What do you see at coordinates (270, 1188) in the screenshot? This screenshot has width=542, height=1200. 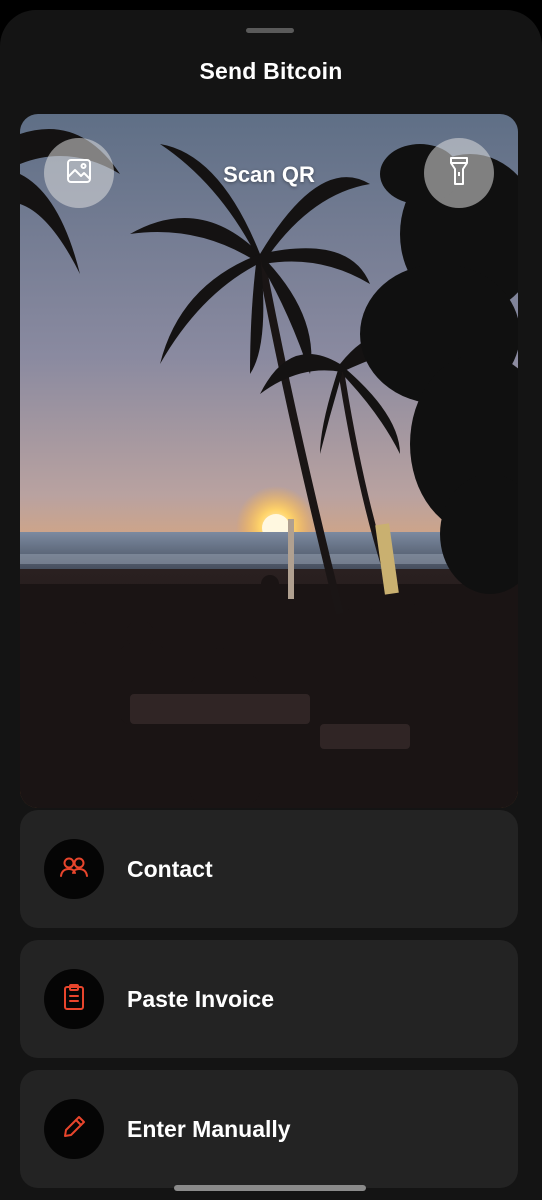 I see `home-indicator` at bounding box center [270, 1188].